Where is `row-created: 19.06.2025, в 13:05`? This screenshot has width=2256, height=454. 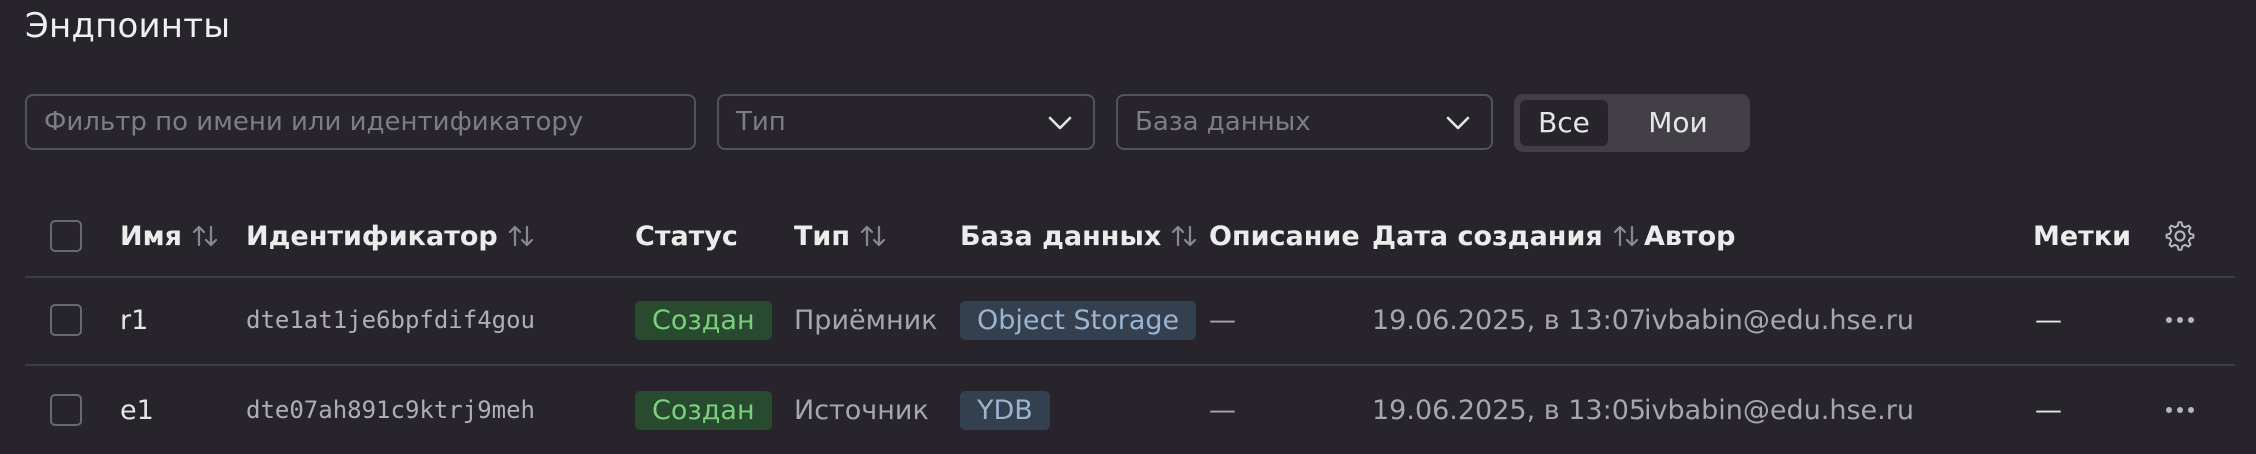 row-created: 19.06.2025, в 13:05 is located at coordinates (1509, 410).